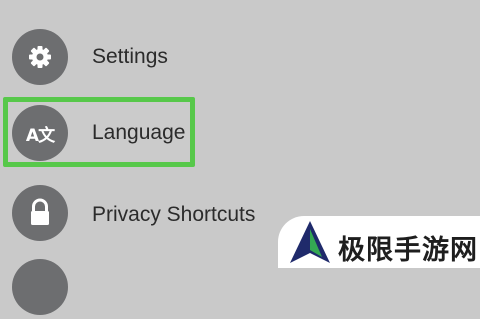 The width and height of the screenshot is (480, 319). I want to click on privacy-icon-circle, so click(40, 213).